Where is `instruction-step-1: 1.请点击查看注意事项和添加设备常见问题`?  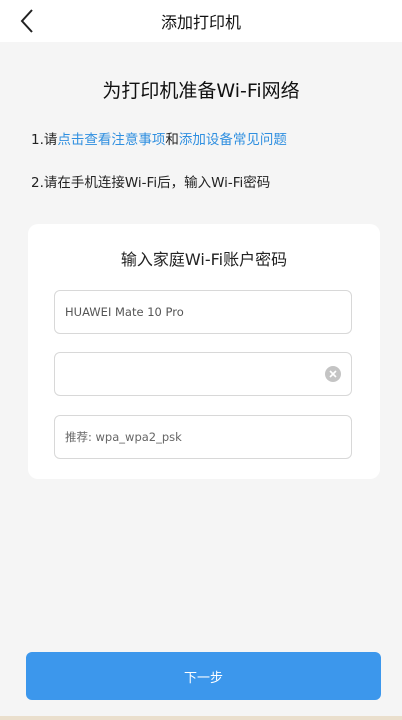
instruction-step-1: 1.请点击查看注意事项和添加设备常见问题 is located at coordinates (159, 138).